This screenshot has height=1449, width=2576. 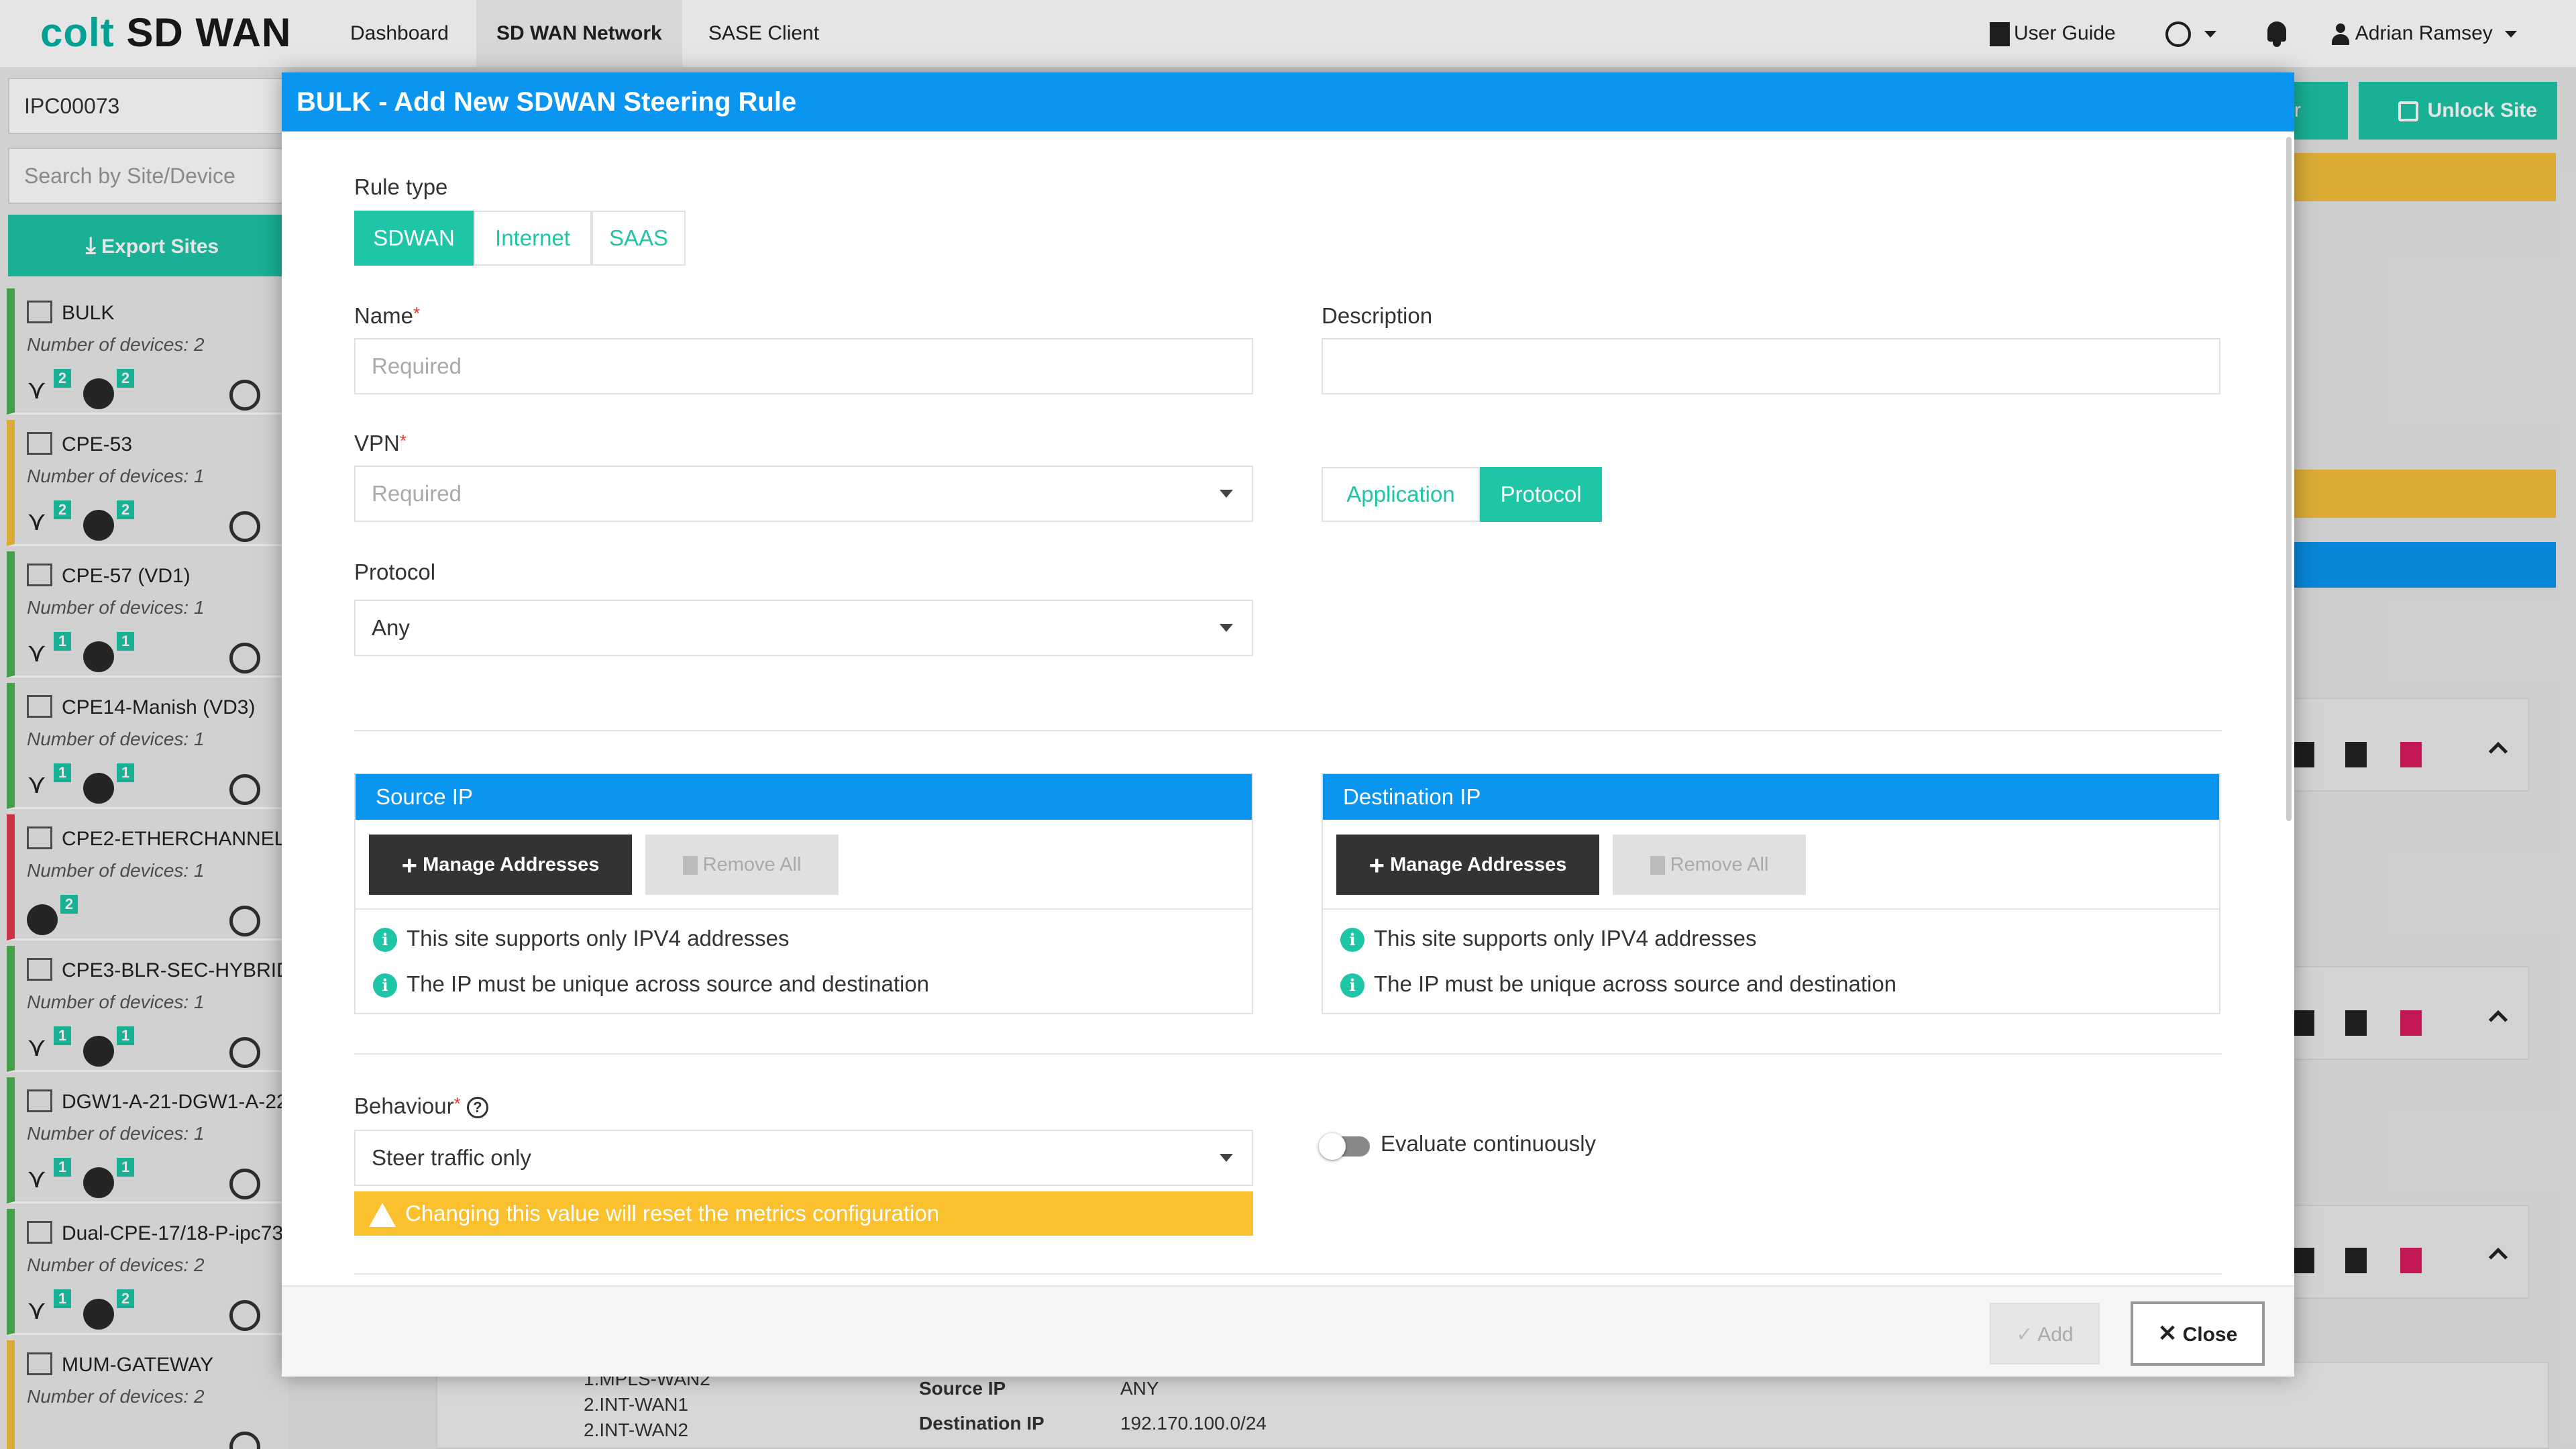 What do you see at coordinates (404, 1105) in the screenshot?
I see `behaviour-label-text: Behaviour` at bounding box center [404, 1105].